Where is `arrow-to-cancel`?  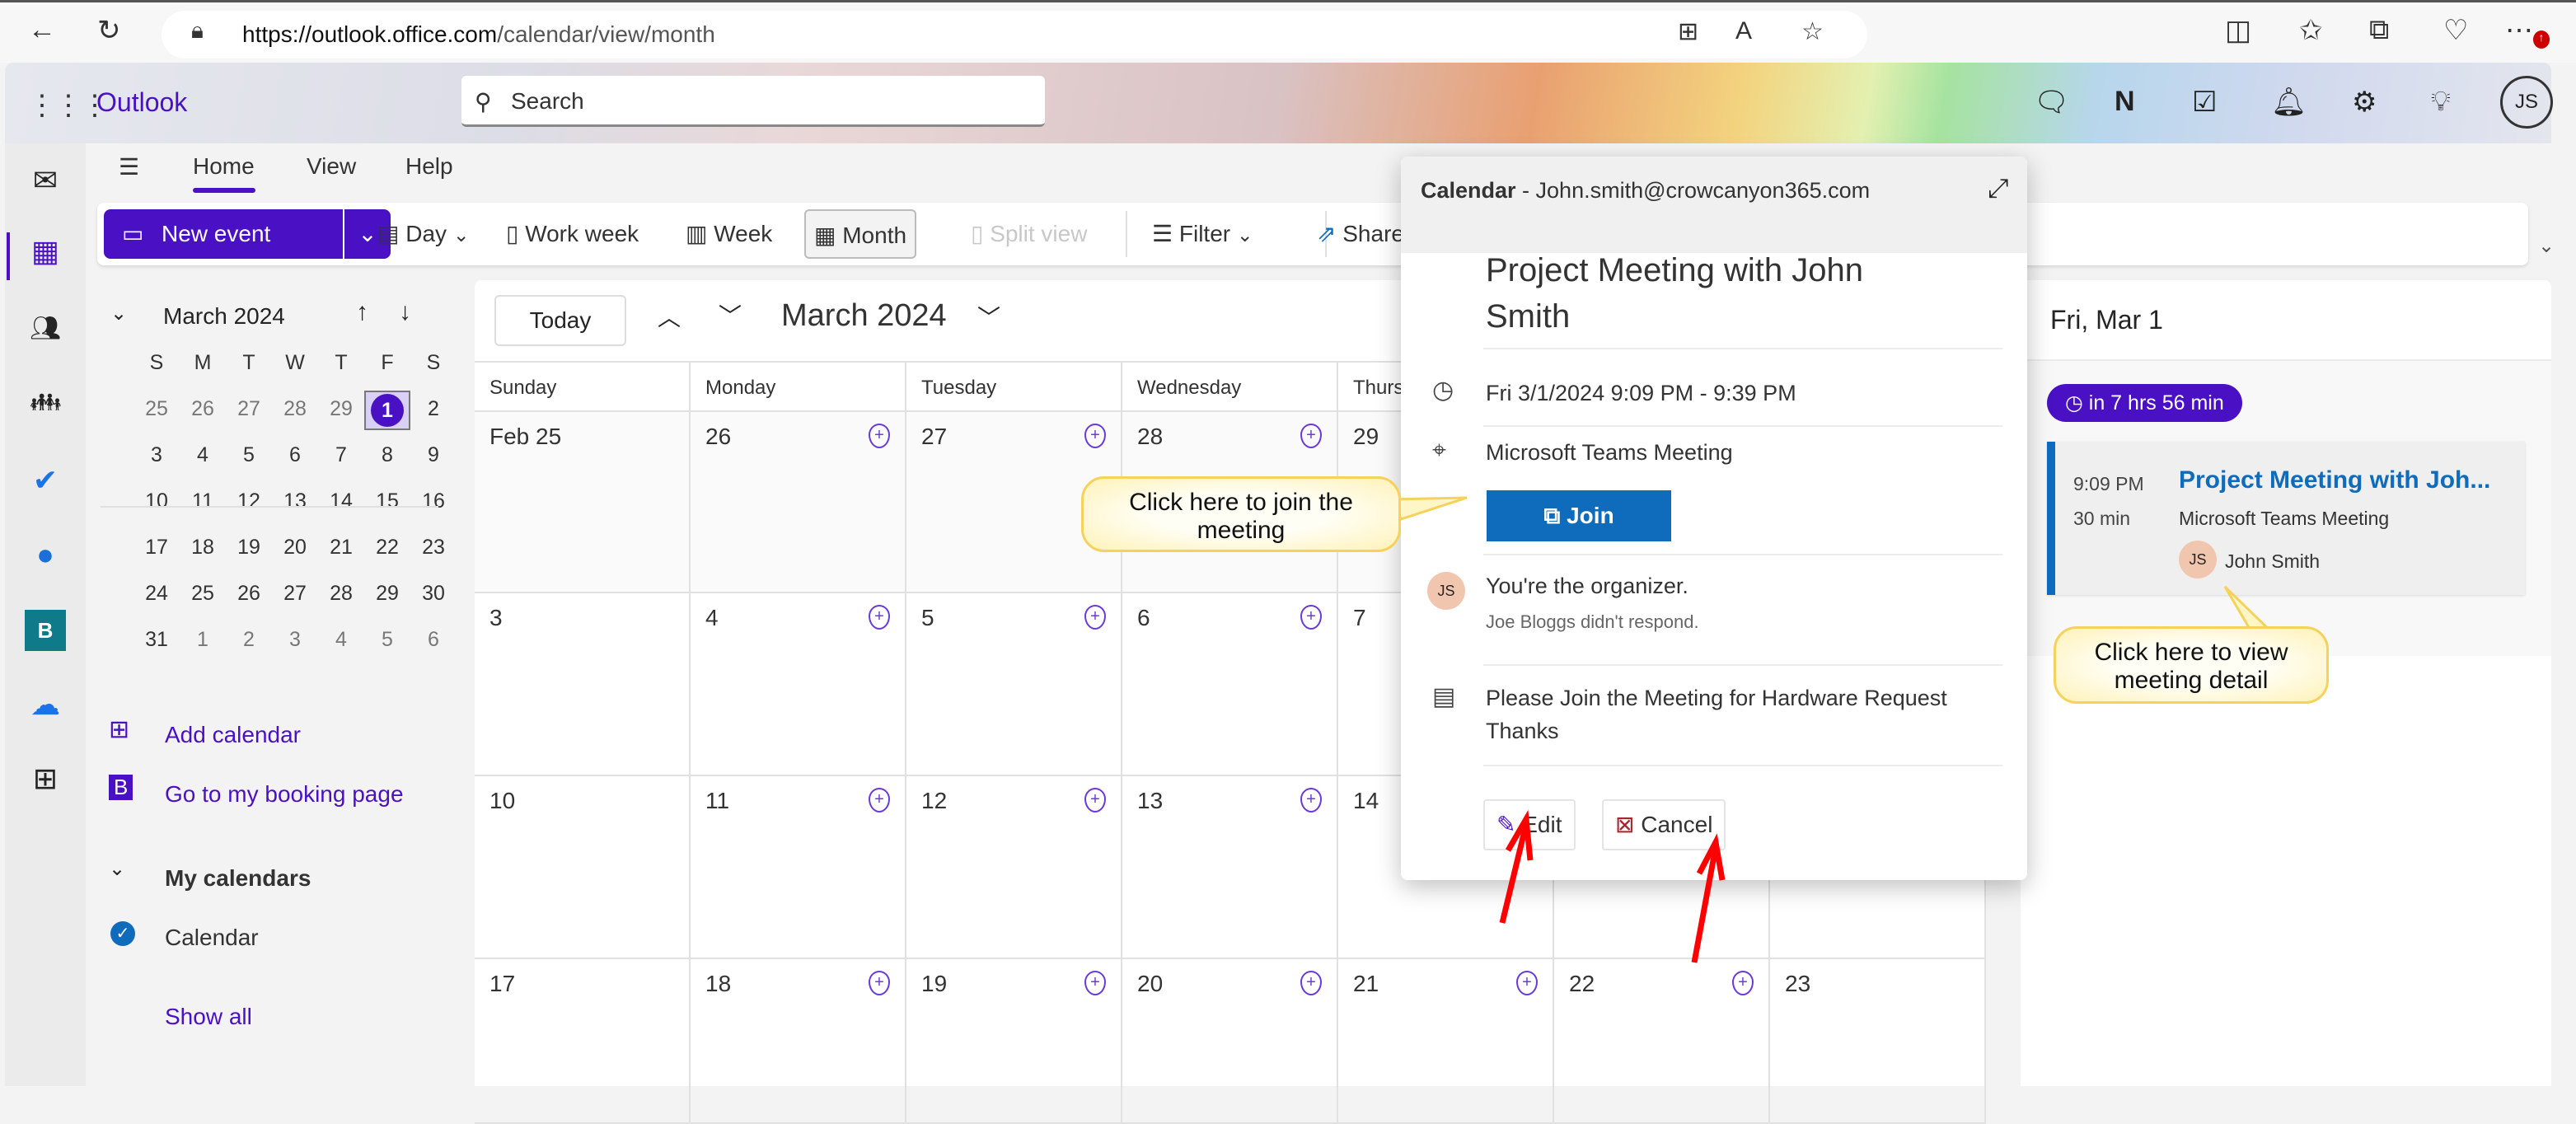
arrow-to-cancel is located at coordinates (1708, 898).